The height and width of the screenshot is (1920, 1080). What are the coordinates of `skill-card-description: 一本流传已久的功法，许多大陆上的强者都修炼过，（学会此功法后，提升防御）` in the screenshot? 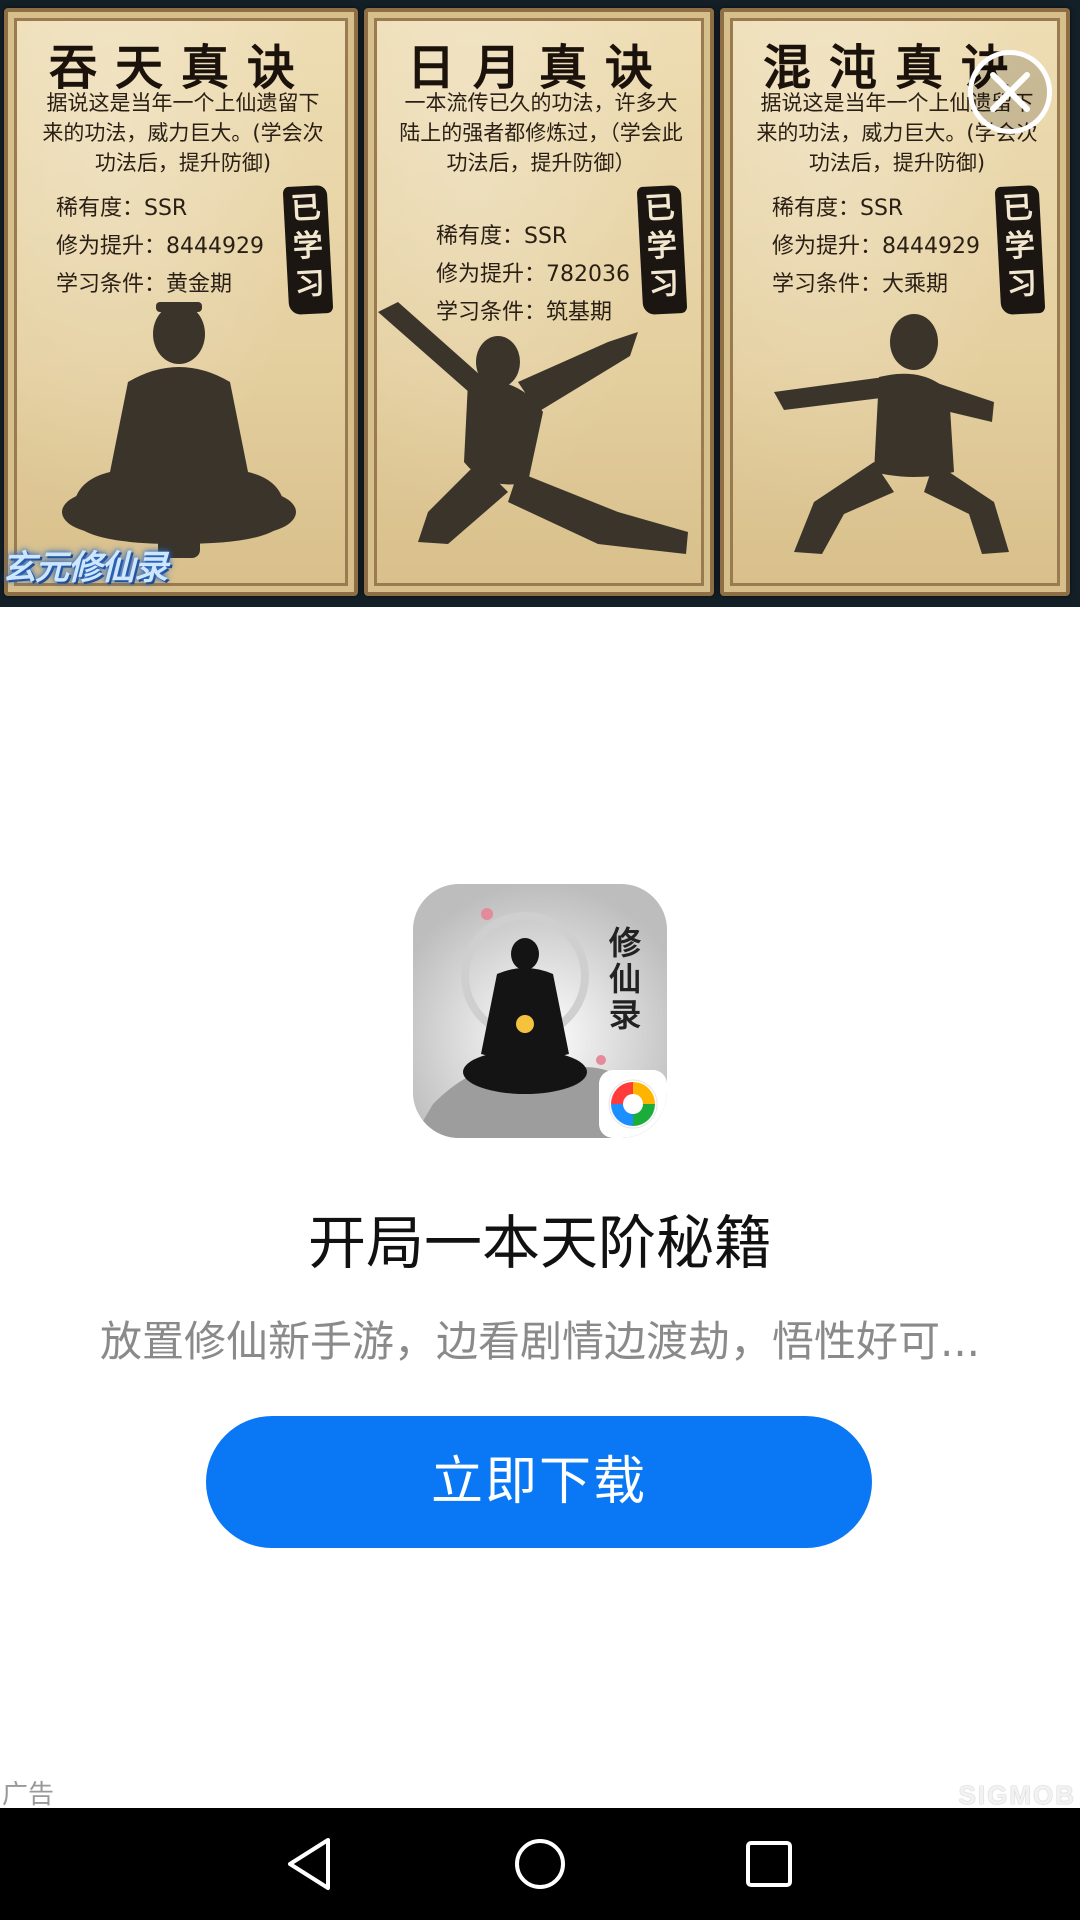 It's located at (541, 133).